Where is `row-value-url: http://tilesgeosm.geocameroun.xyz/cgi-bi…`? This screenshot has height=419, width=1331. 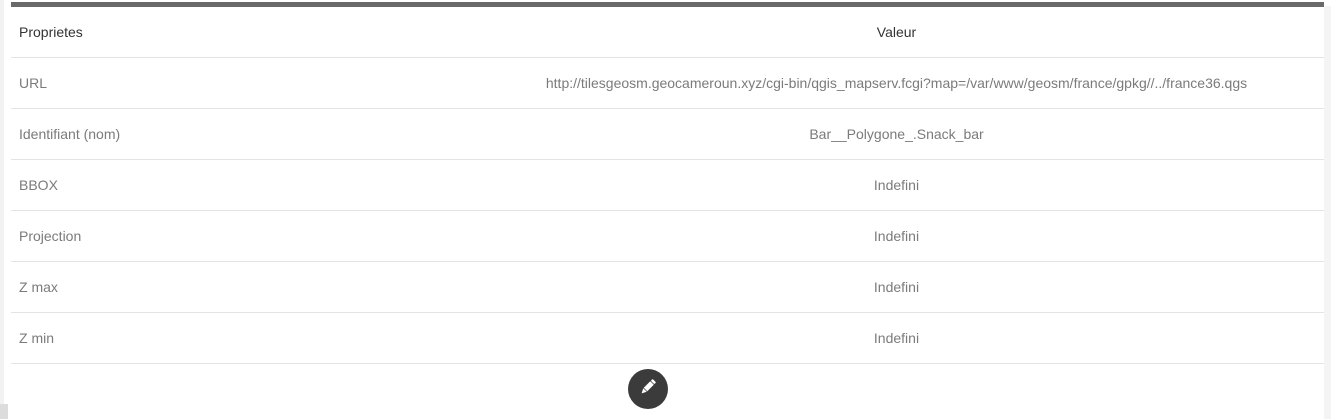
row-value-url: http://tilesgeosm.geocameroun.xyz/cgi-bi… is located at coordinates (896, 83).